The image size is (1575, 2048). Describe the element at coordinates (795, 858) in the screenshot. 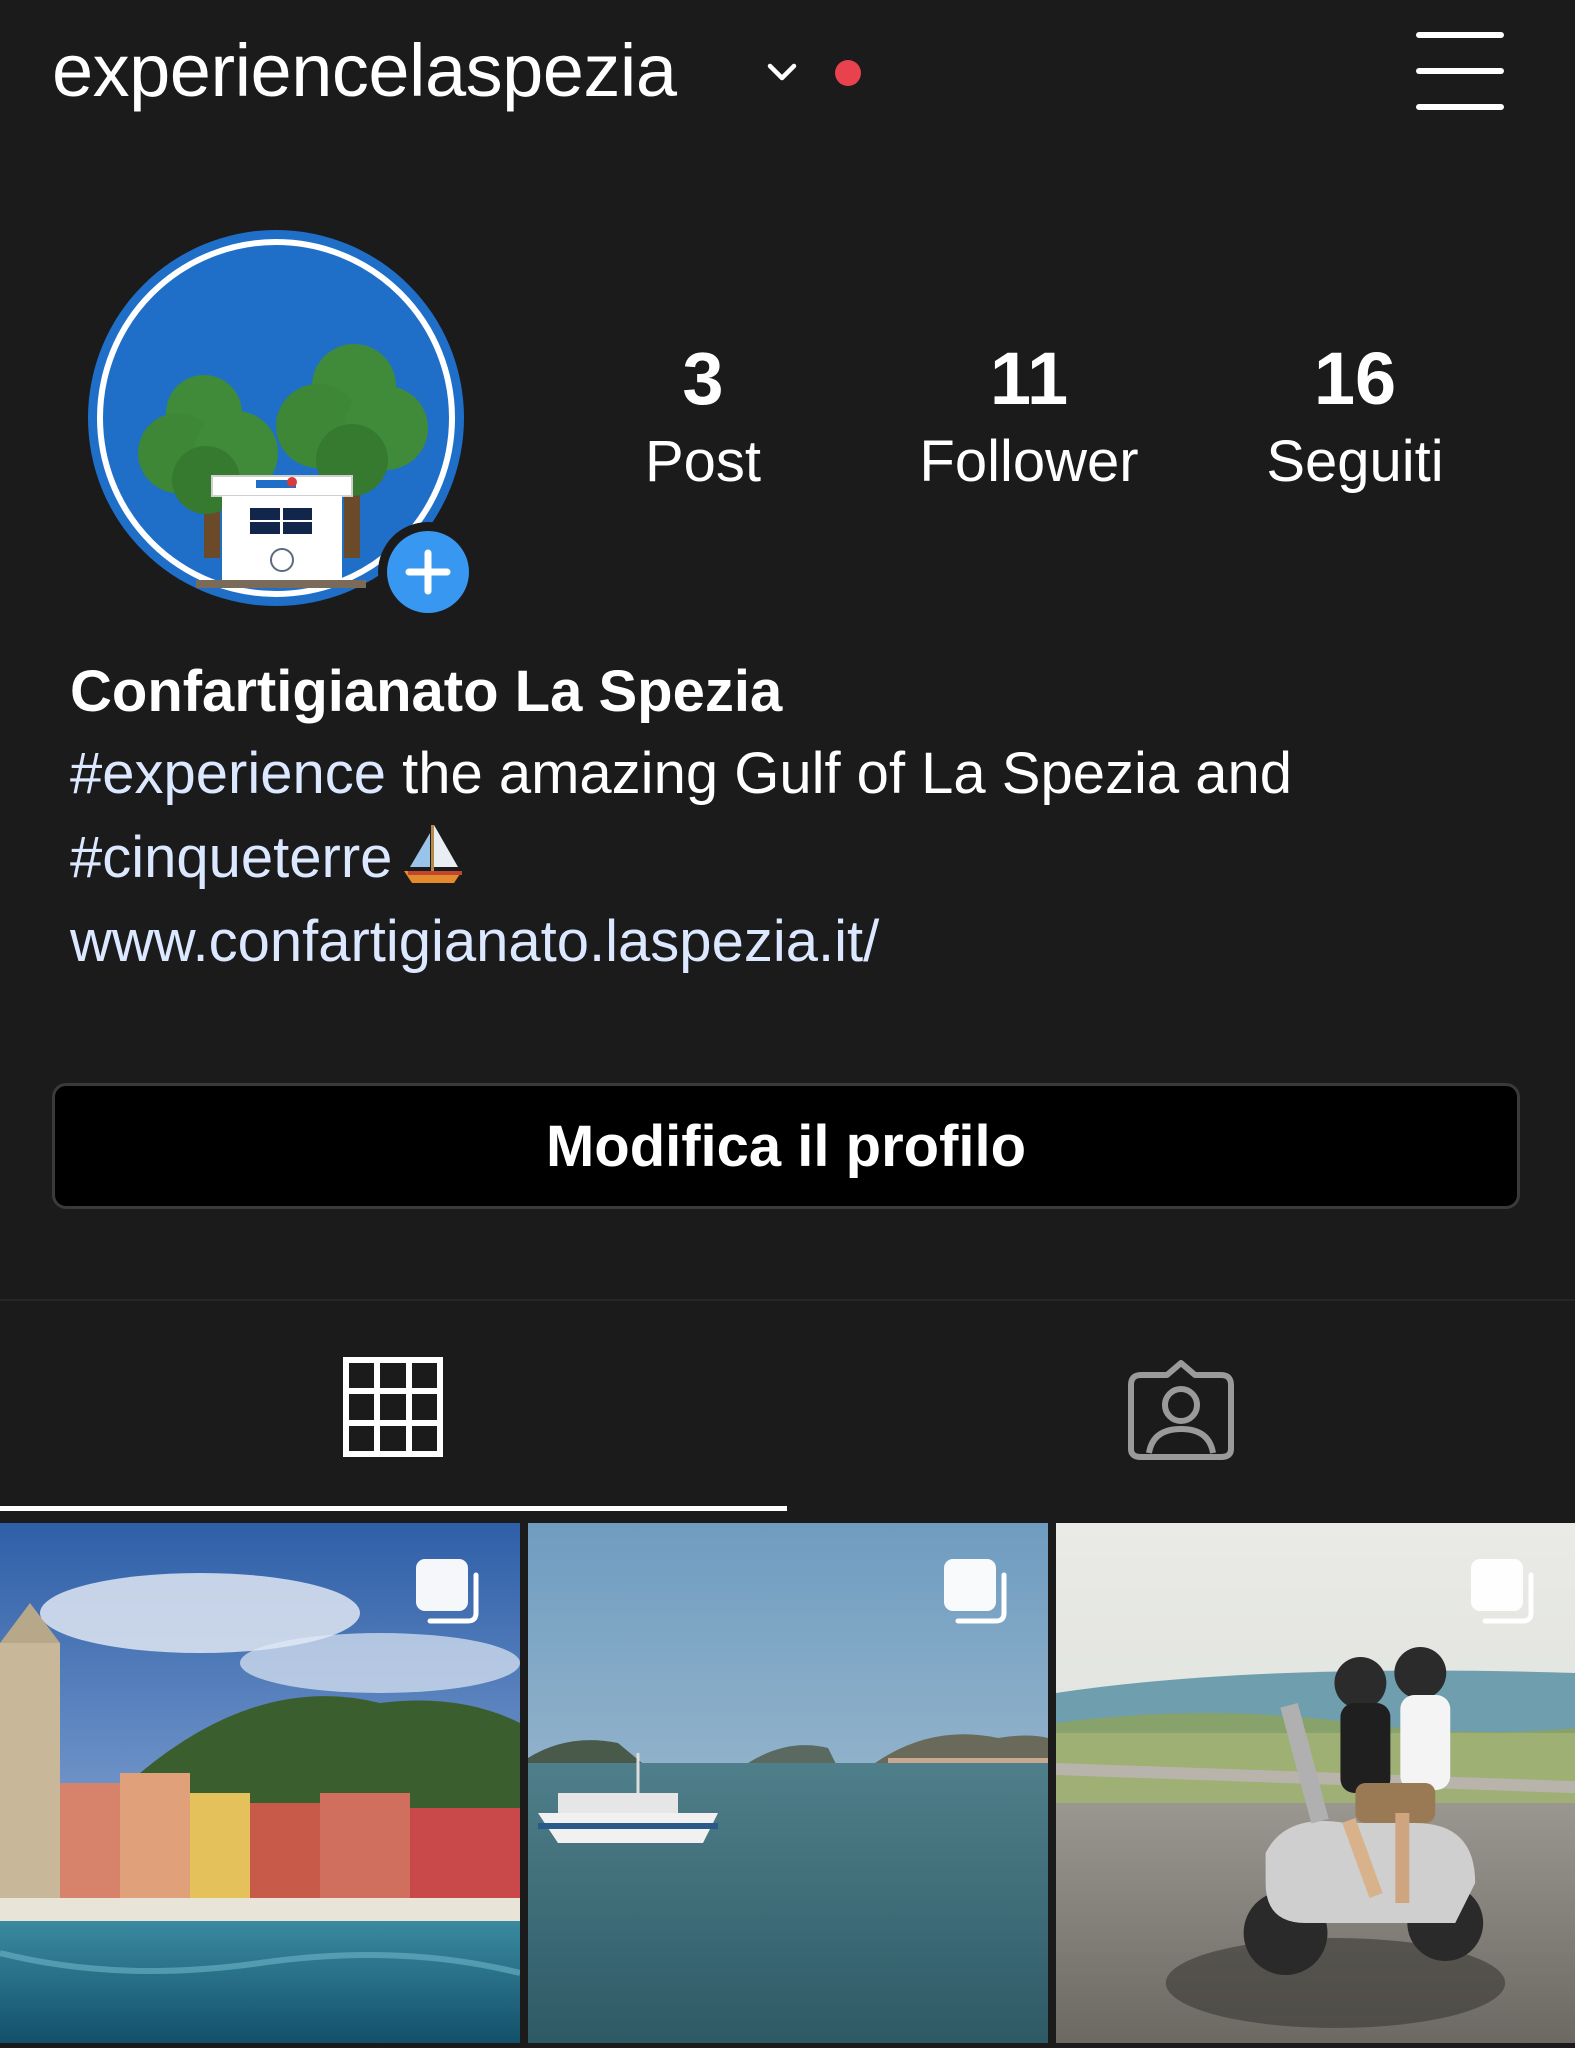

I see `bio-line-2: #cinqueterre` at that location.